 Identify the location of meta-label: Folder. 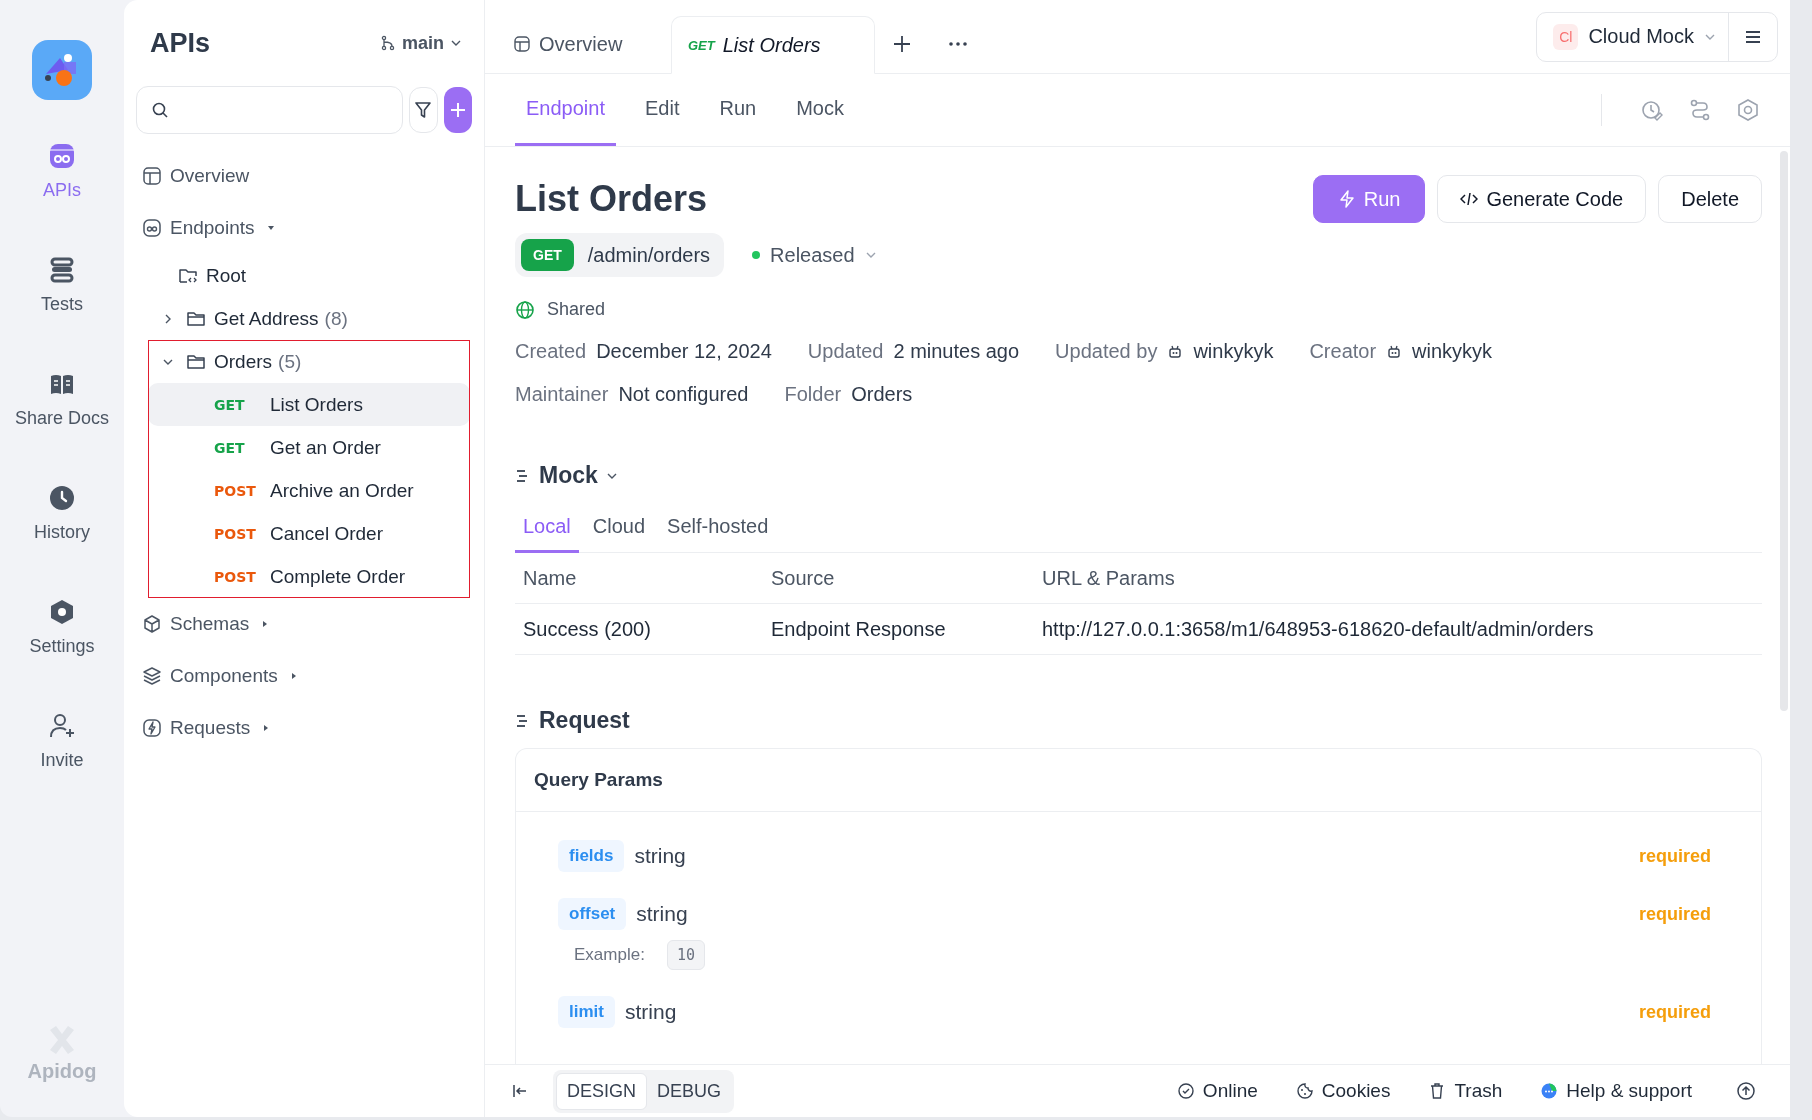
(813, 394).